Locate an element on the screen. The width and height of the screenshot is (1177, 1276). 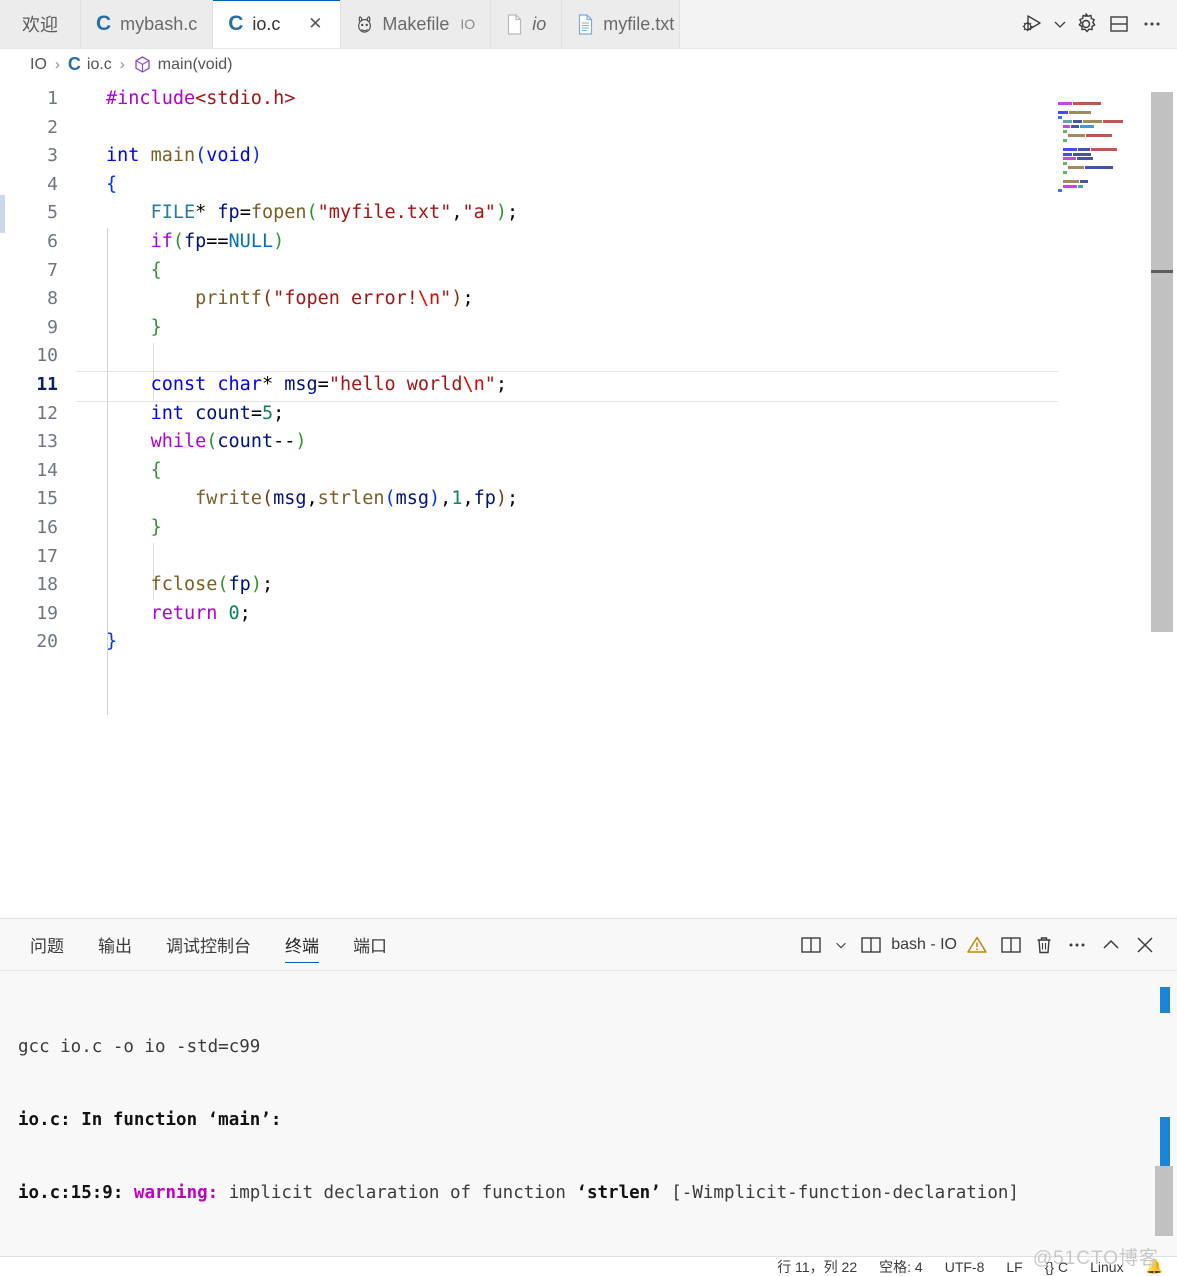
terminal-scrollbar-thumb is located at coordinates (1164, 1201).